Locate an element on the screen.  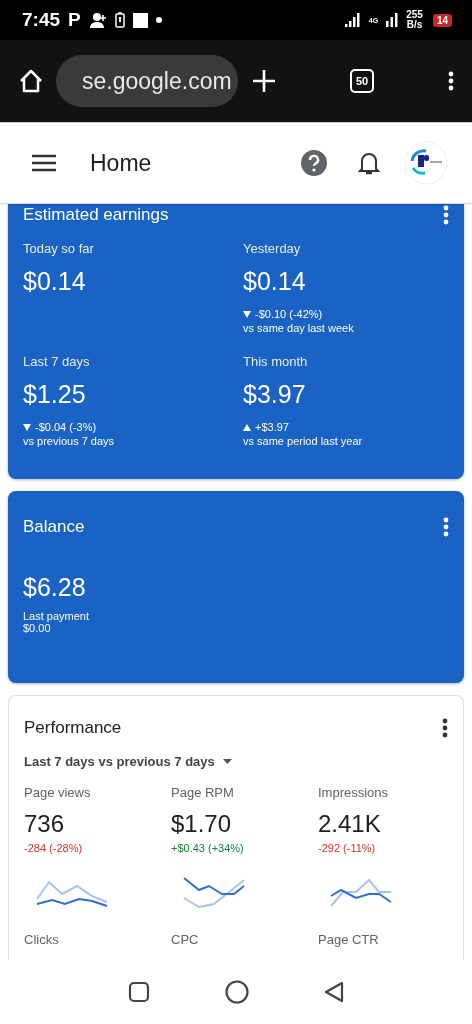
clock-time: 7:45 is located at coordinates (41, 20).